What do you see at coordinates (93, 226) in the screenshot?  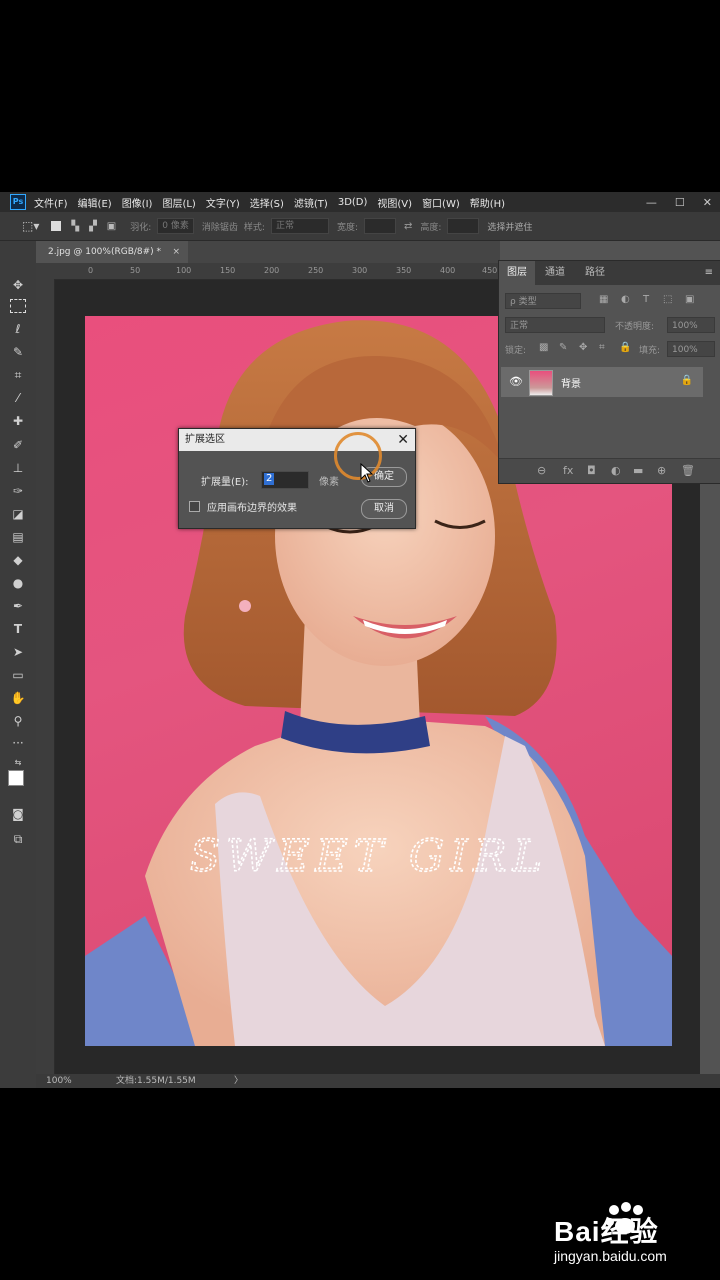 I see `subtract-selection-icon: ▞` at bounding box center [93, 226].